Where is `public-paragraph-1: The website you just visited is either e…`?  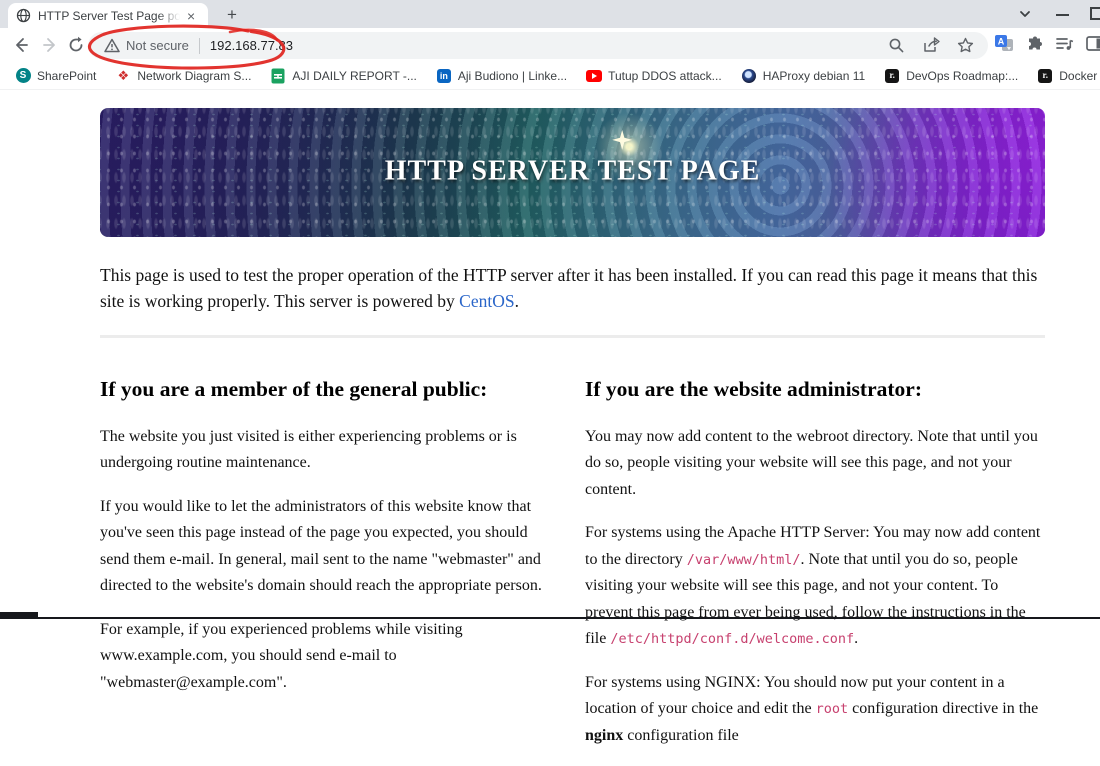 public-paragraph-1: The website you just visited is either e… is located at coordinates (330, 450).